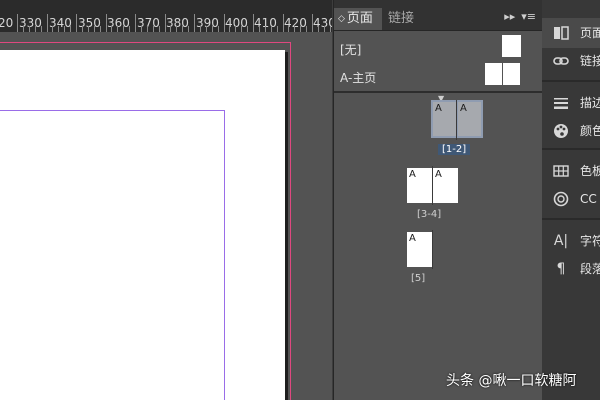 The width and height of the screenshot is (600, 400). I want to click on panel-tab-bar: ◇ 页面 链接 ▸▸ ▾≡, so click(438, 15).